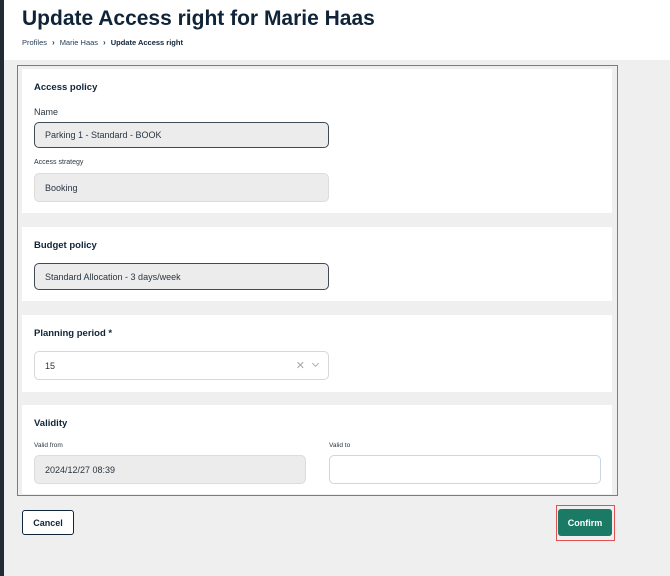 This screenshot has height=576, width=670. I want to click on planning-period-card: Planning period * 15 ✕, so click(317, 353).